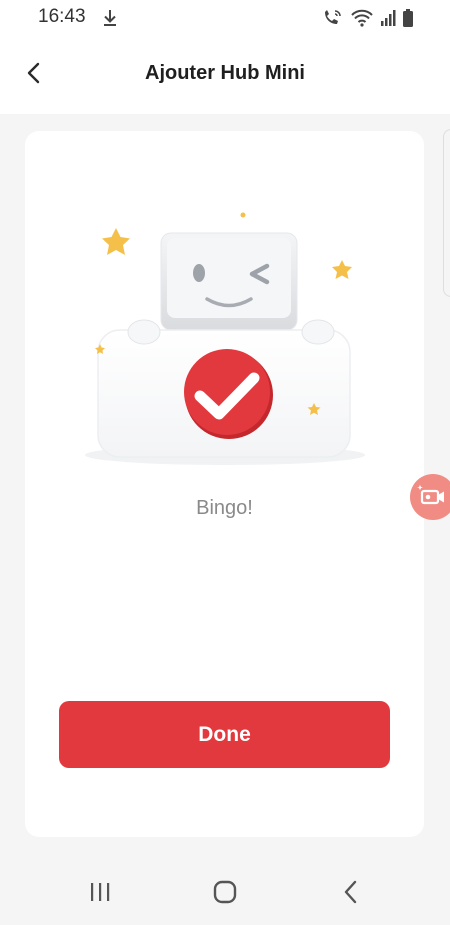 The height and width of the screenshot is (925, 450). Describe the element at coordinates (388, 18) in the screenshot. I see `signal-icon` at that location.